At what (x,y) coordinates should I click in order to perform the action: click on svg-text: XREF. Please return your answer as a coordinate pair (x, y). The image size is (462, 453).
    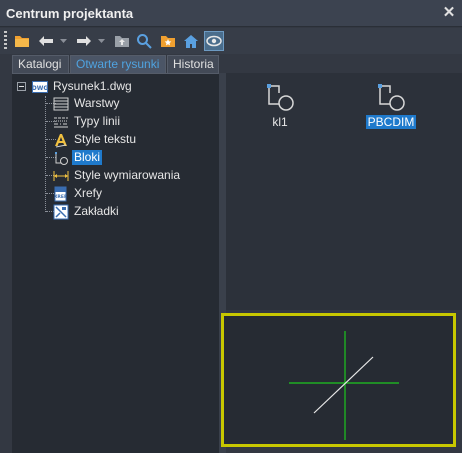
    Looking at the image, I should click on (60, 197).